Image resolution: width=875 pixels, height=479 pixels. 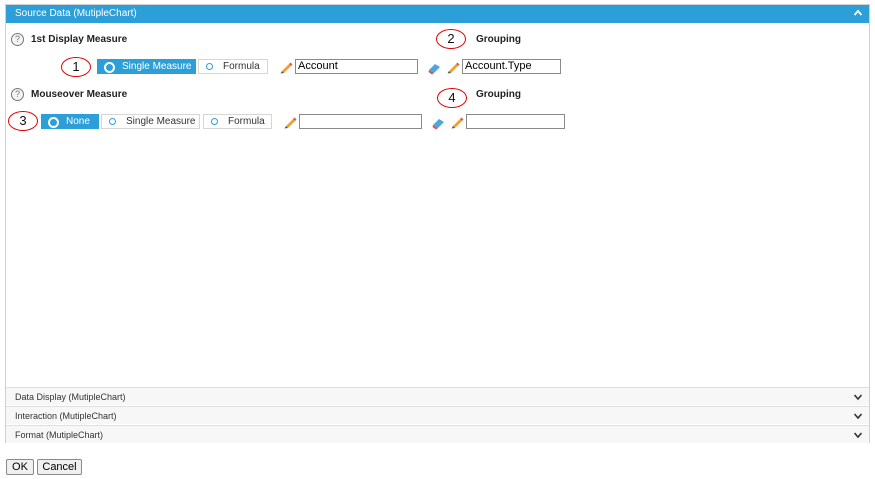 What do you see at coordinates (20, 467) in the screenshot?
I see `ok-button: OK` at bounding box center [20, 467].